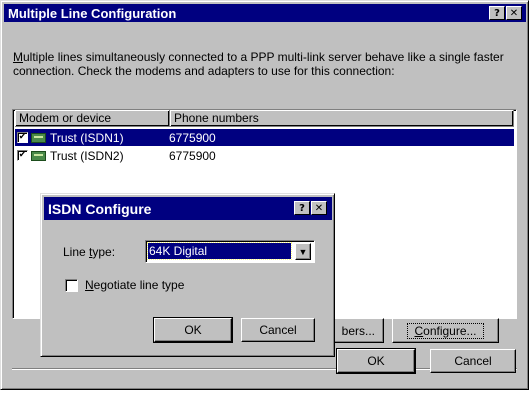 The image size is (529, 416). I want to click on dropdown-arrow-button: ▼, so click(303, 251).